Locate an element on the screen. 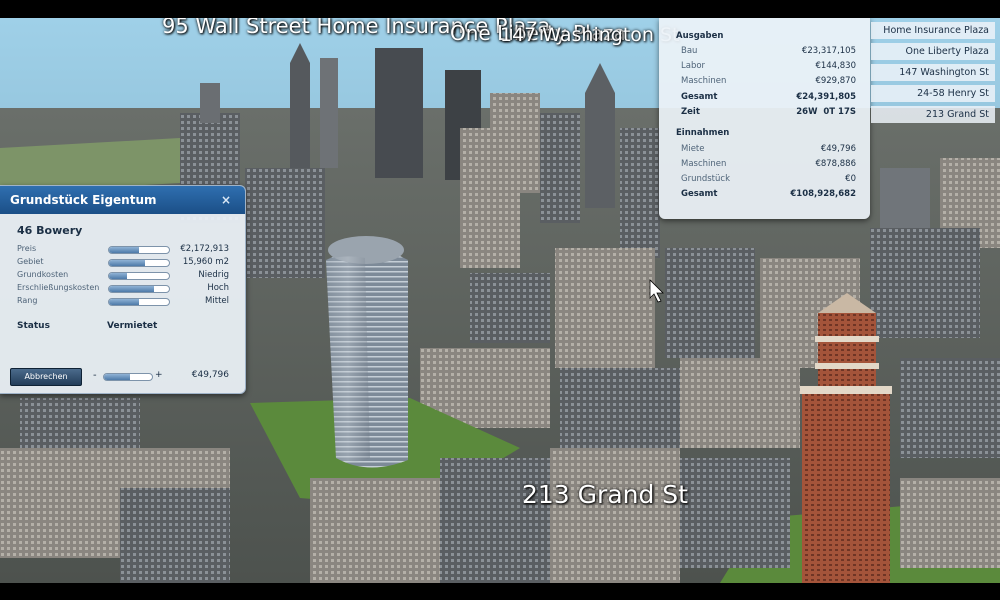 This screenshot has height=600, width=1000. time-row: Zeit 26W 0T 17S is located at coordinates (768, 112).